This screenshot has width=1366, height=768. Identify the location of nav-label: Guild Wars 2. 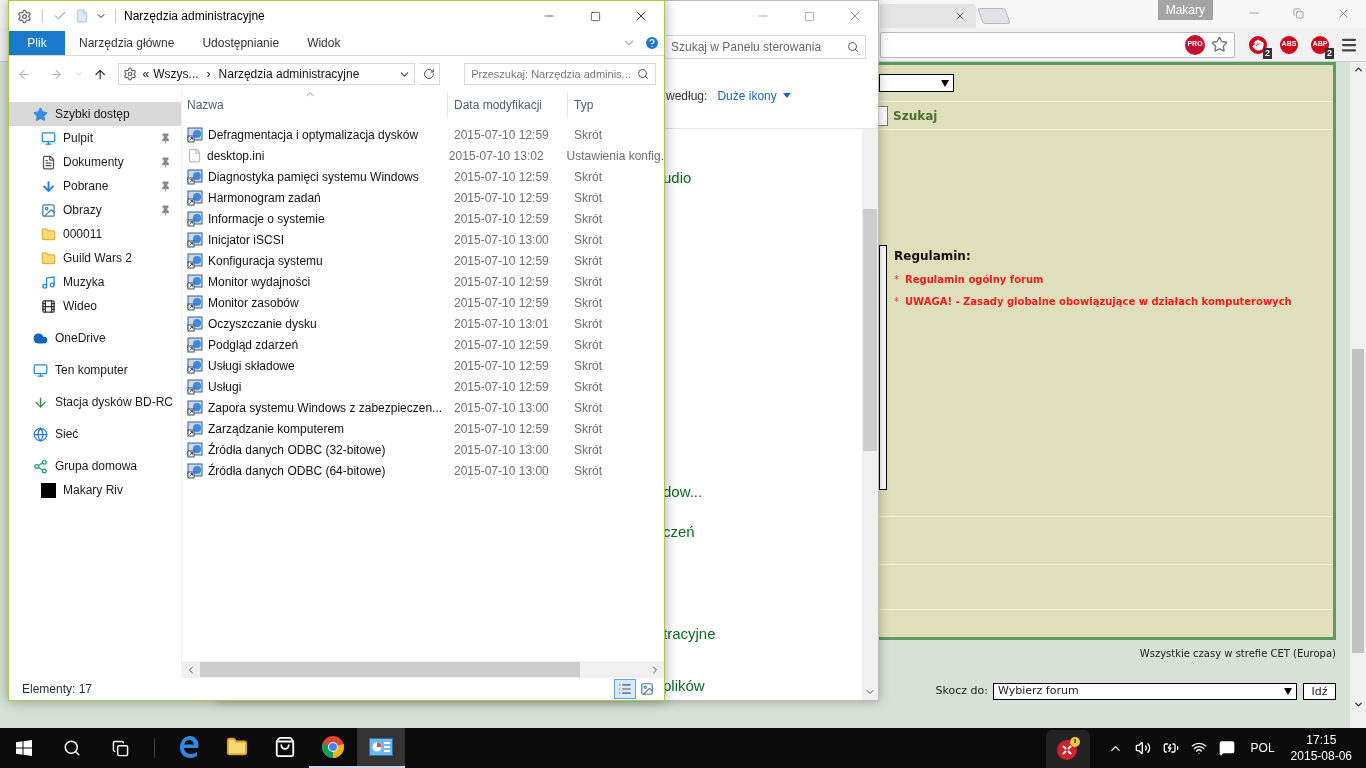
(98, 258).